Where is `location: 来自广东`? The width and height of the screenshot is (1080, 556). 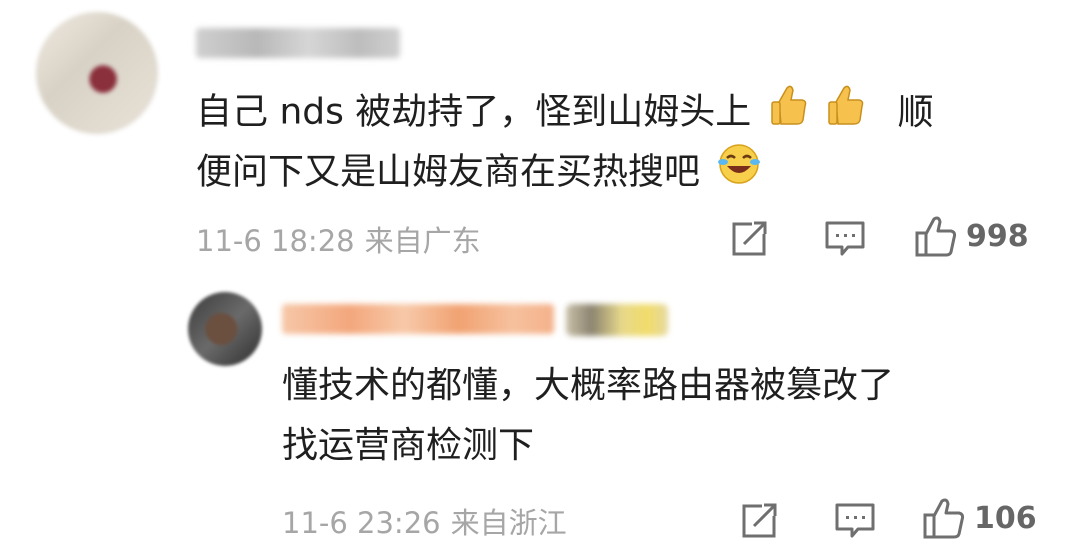
location: 来自广东 is located at coordinates (422, 241).